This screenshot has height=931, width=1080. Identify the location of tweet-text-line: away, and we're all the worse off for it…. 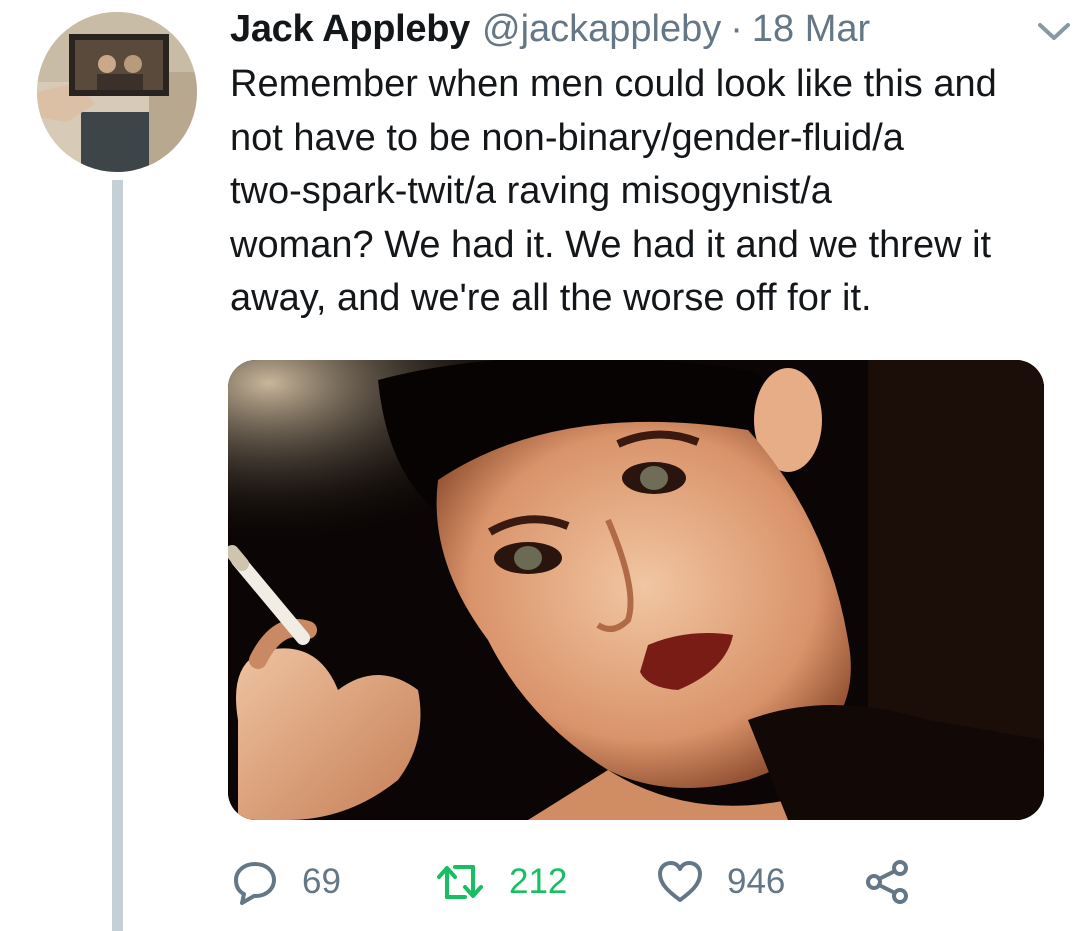
(551, 298).